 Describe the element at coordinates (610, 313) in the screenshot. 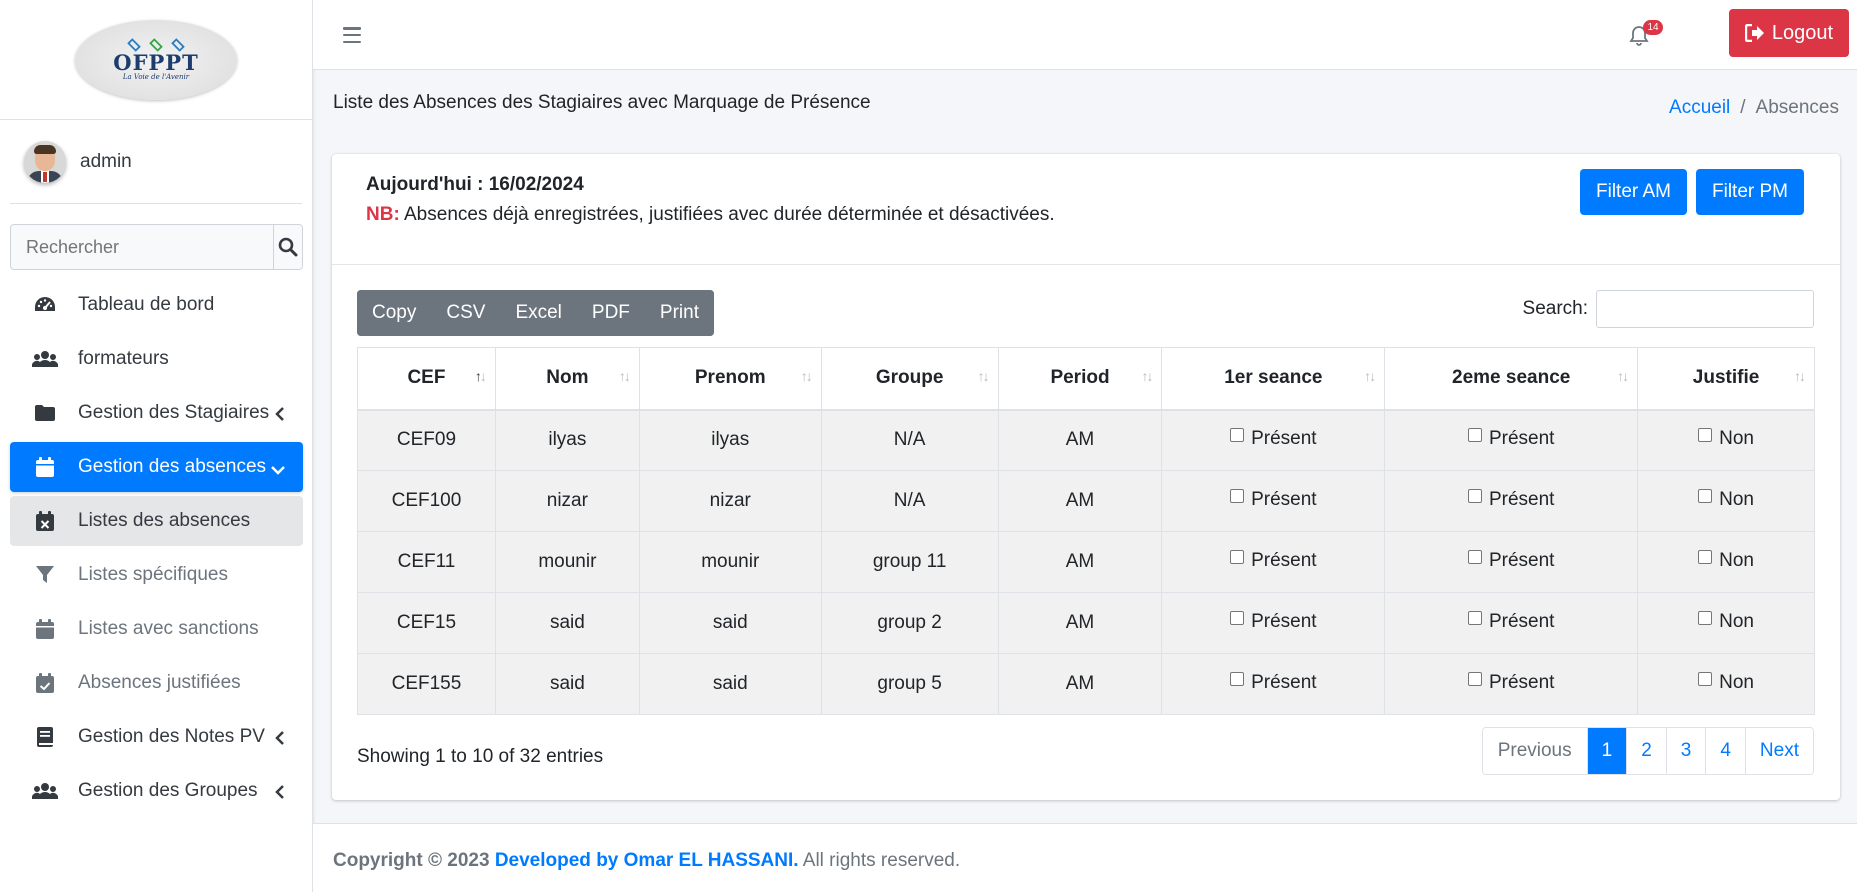

I see `pdf-button: PDF` at that location.